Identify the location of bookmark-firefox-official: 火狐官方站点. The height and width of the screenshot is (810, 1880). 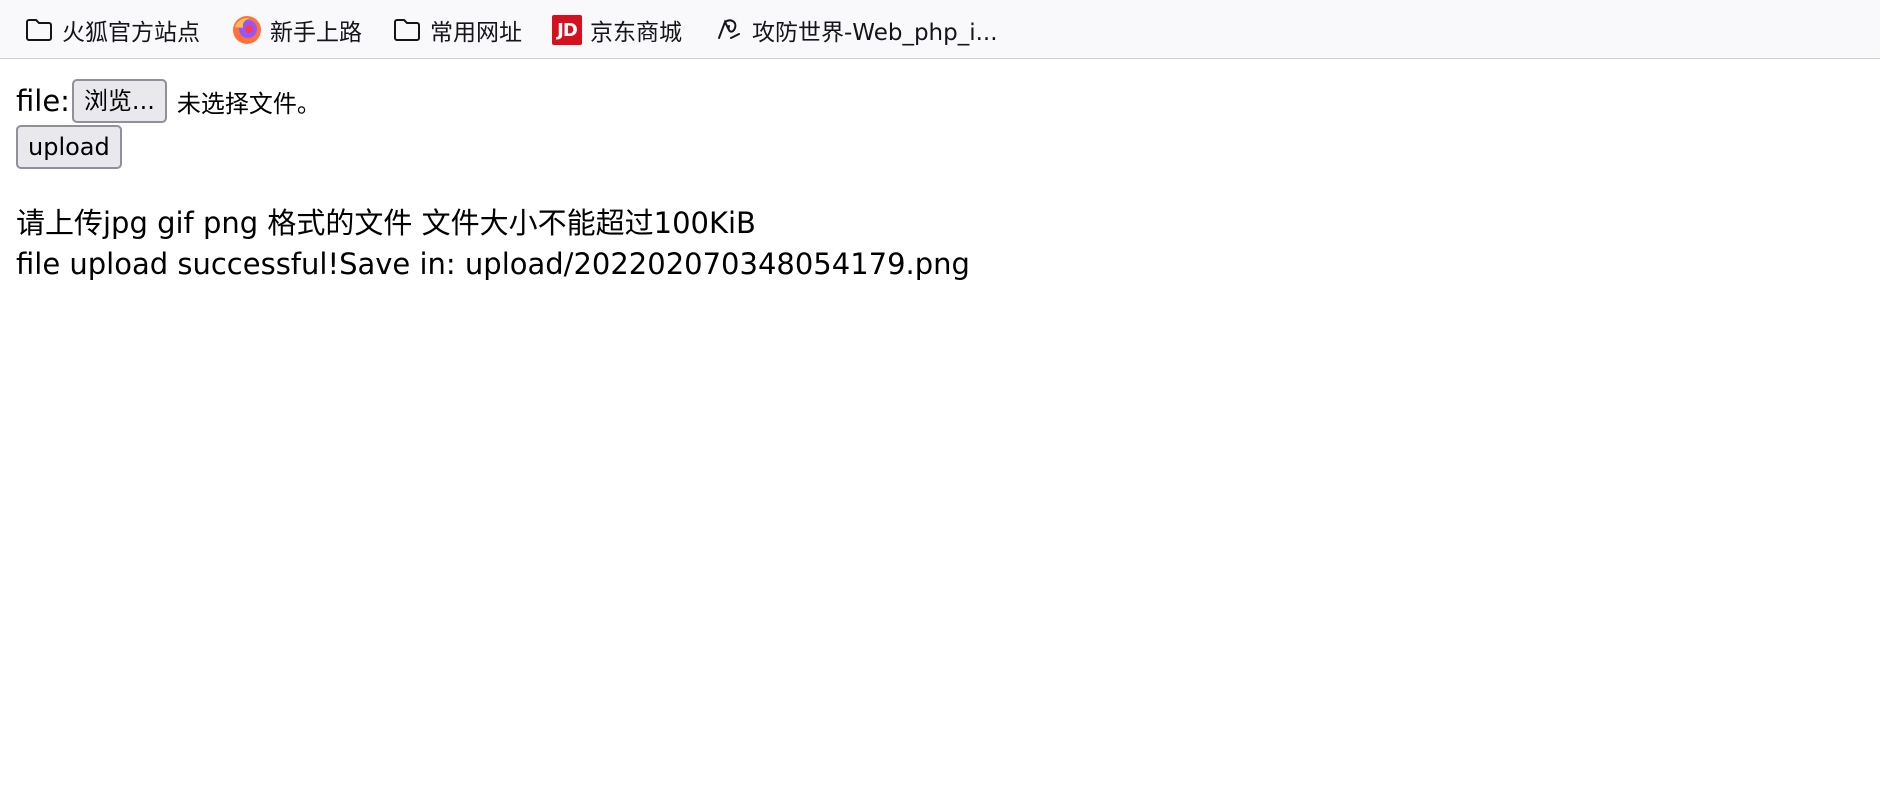
(112, 30).